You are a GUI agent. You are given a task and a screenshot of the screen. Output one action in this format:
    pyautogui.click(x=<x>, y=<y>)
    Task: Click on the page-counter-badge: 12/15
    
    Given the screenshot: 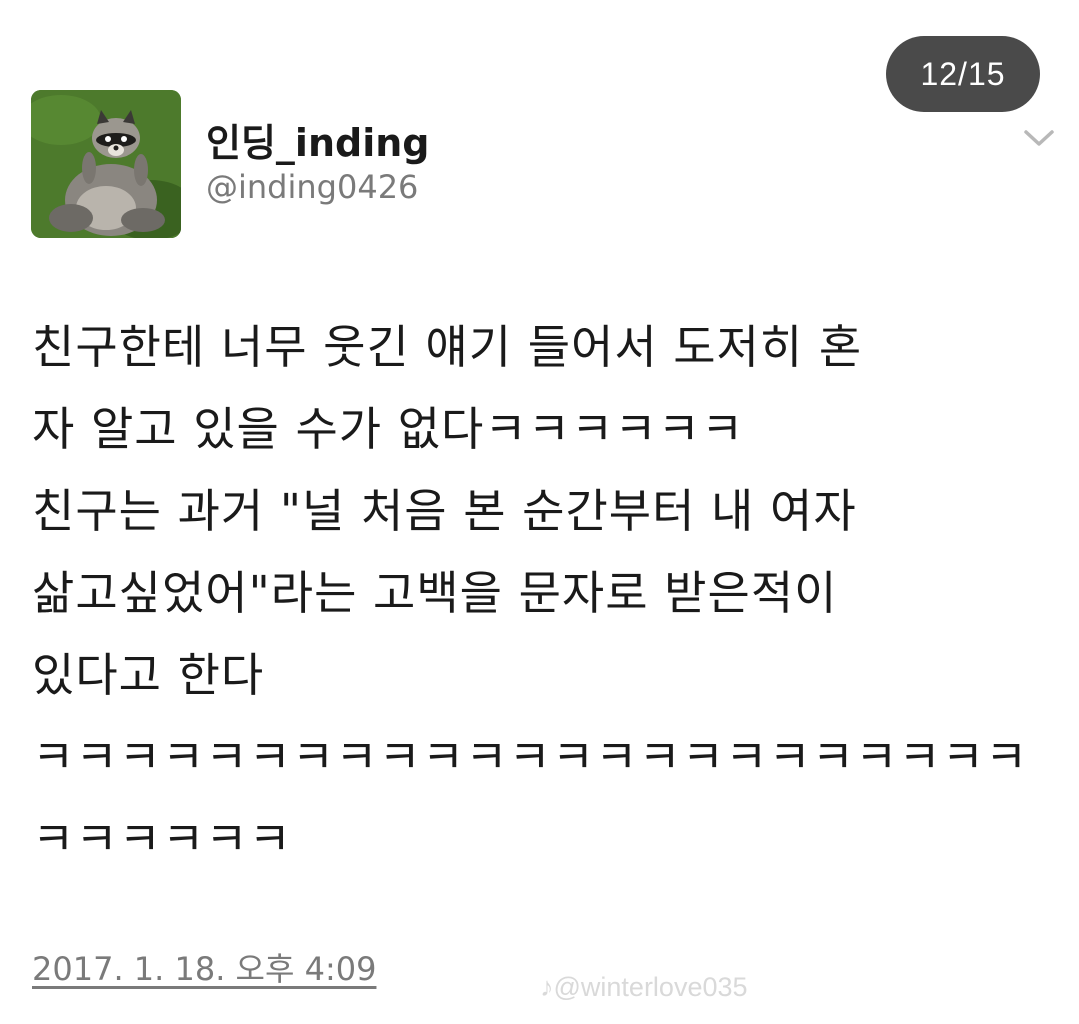 What is the action you would take?
    pyautogui.click(x=963, y=74)
    